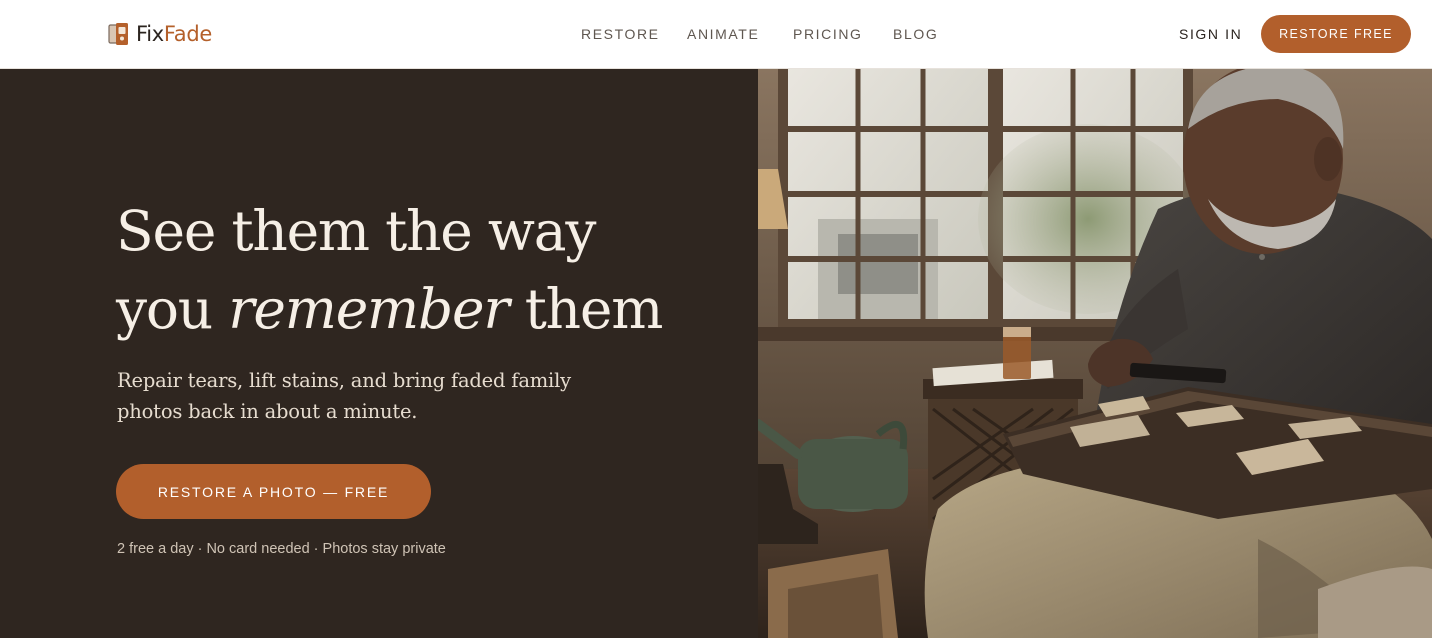 Image resolution: width=1432 pixels, height=638 pixels. I want to click on restore-photo-button: RESTORE A PHOTO — FREE, so click(273, 491).